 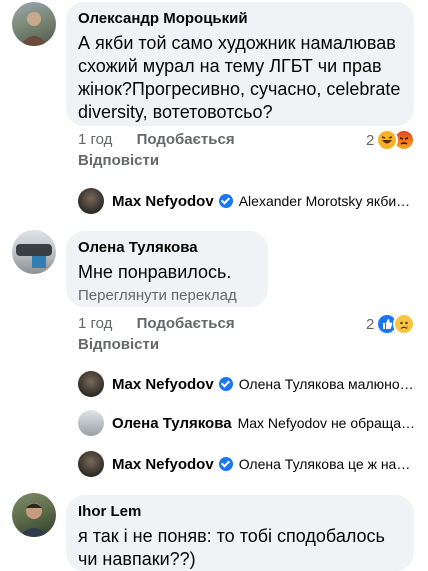 I want to click on comment-author: Ihor Lem, so click(x=240, y=512).